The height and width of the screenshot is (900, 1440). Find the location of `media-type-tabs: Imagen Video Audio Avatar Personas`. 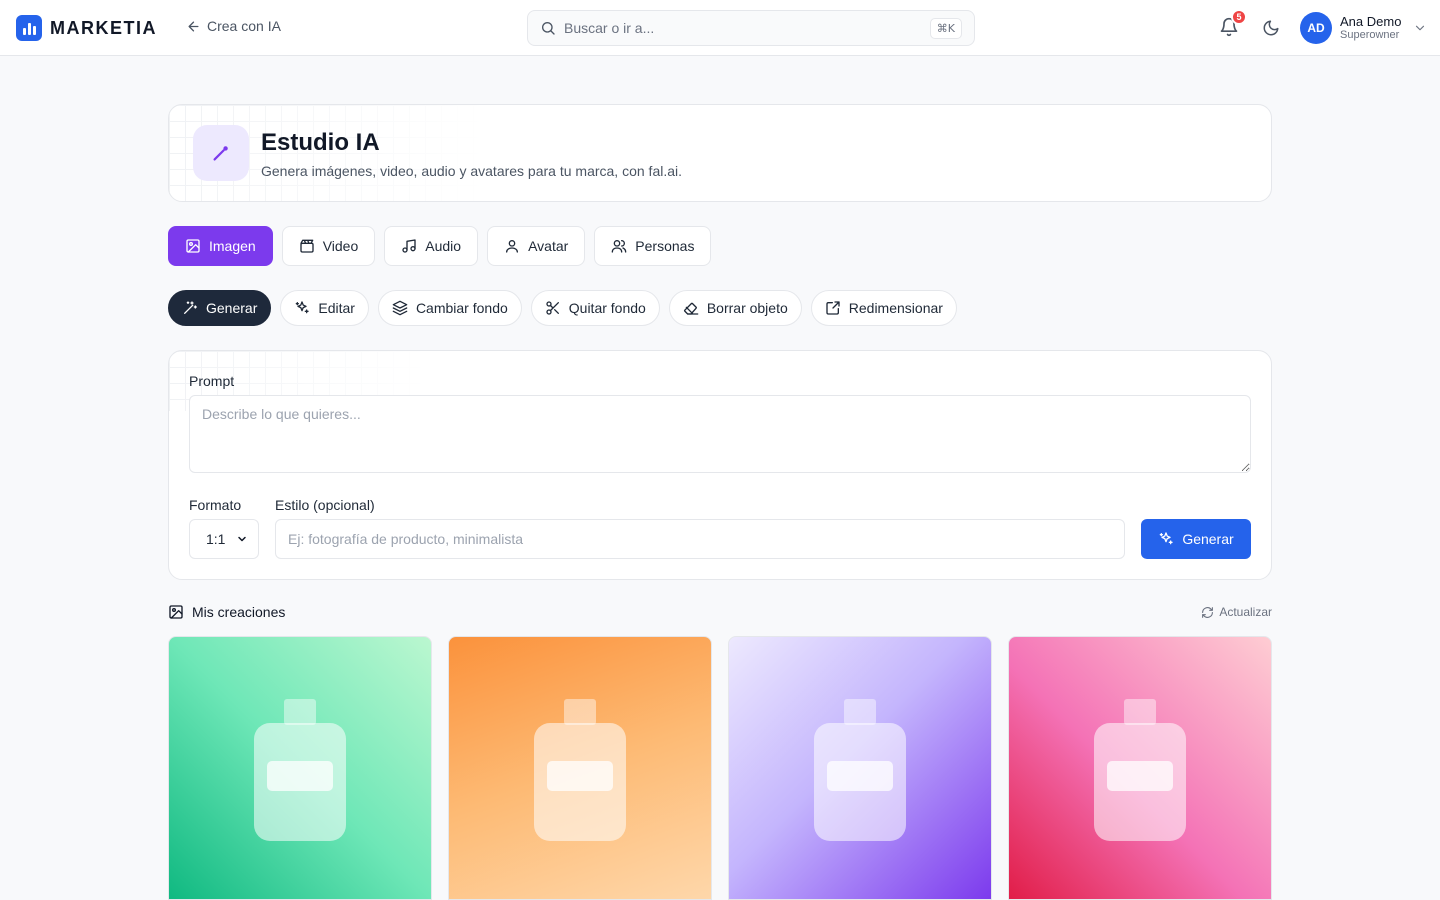

media-type-tabs: Imagen Video Audio Avatar Personas is located at coordinates (440, 246).